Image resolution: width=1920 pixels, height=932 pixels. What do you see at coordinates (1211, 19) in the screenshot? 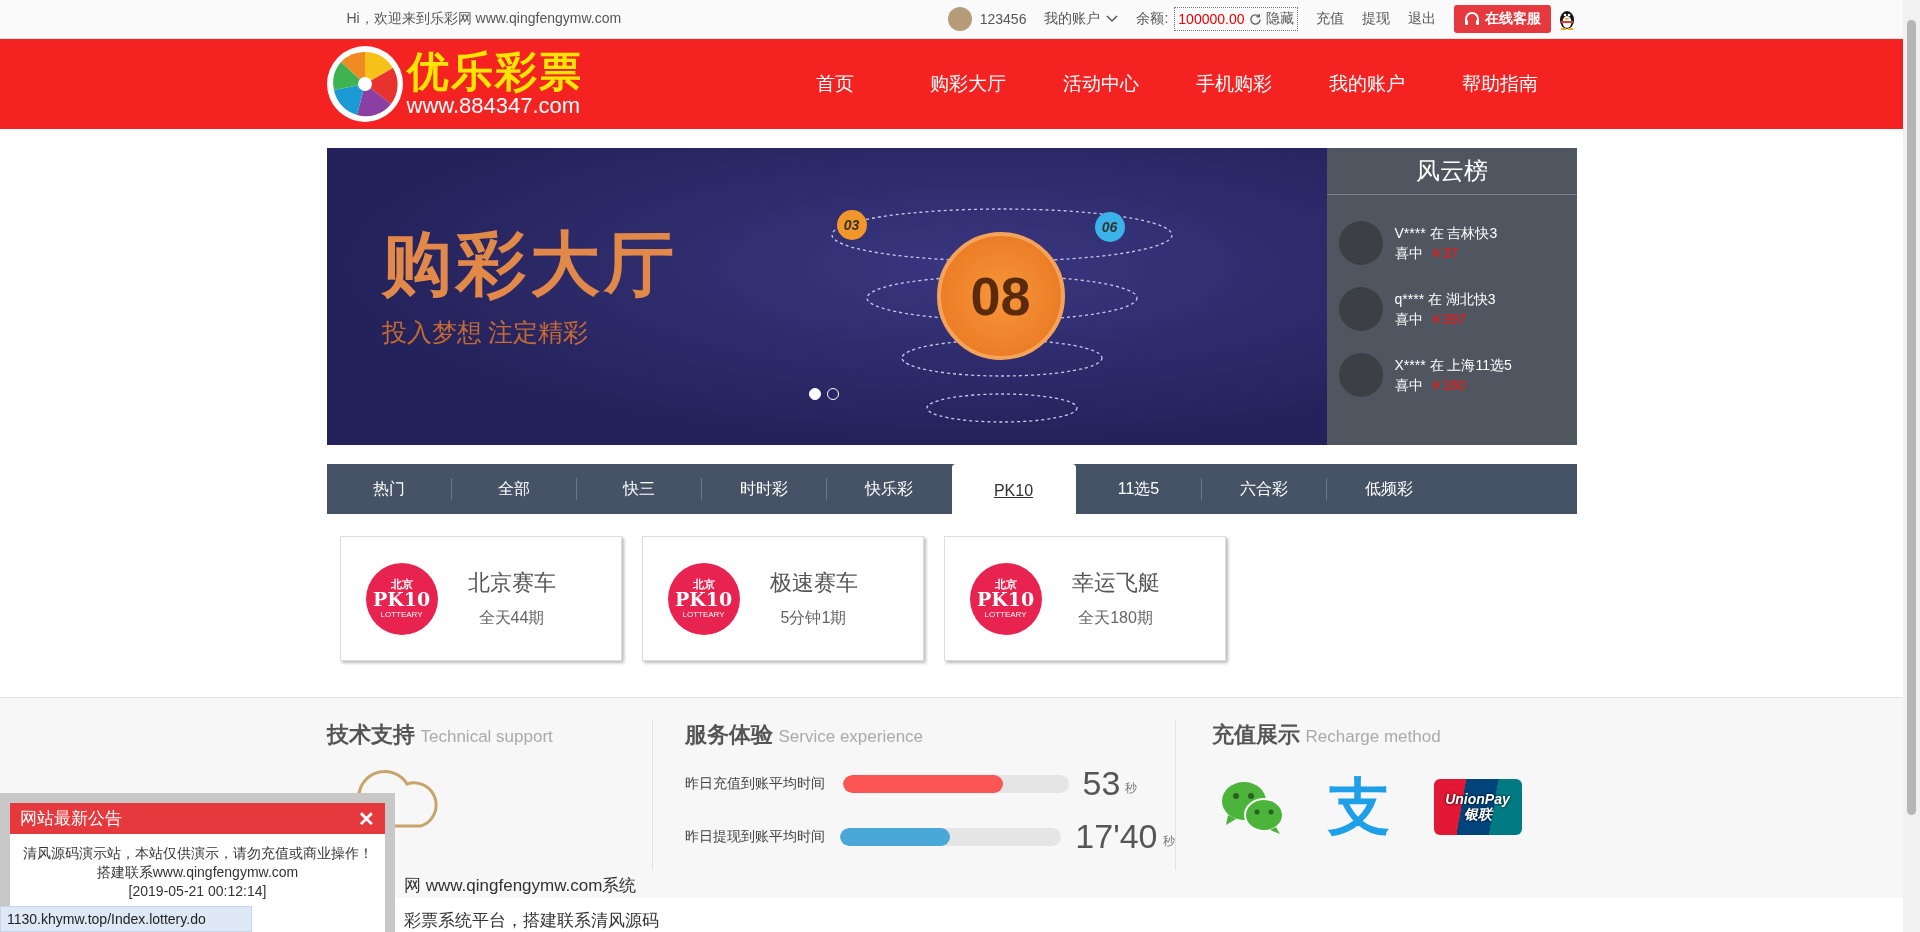
I see `balance-amount: 100000.00` at bounding box center [1211, 19].